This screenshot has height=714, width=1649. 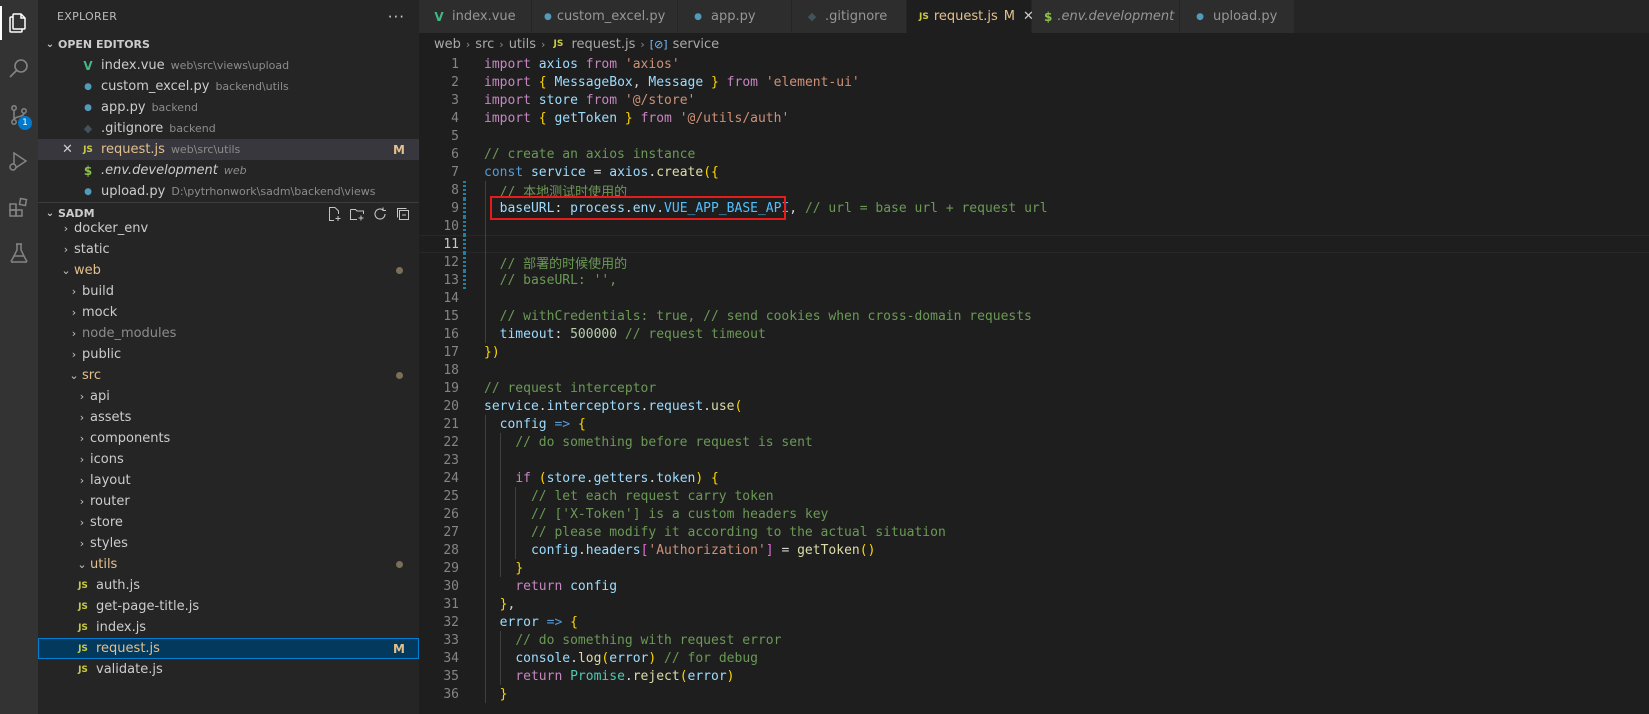 I want to click on tree-folder: › router, so click(x=228, y=501).